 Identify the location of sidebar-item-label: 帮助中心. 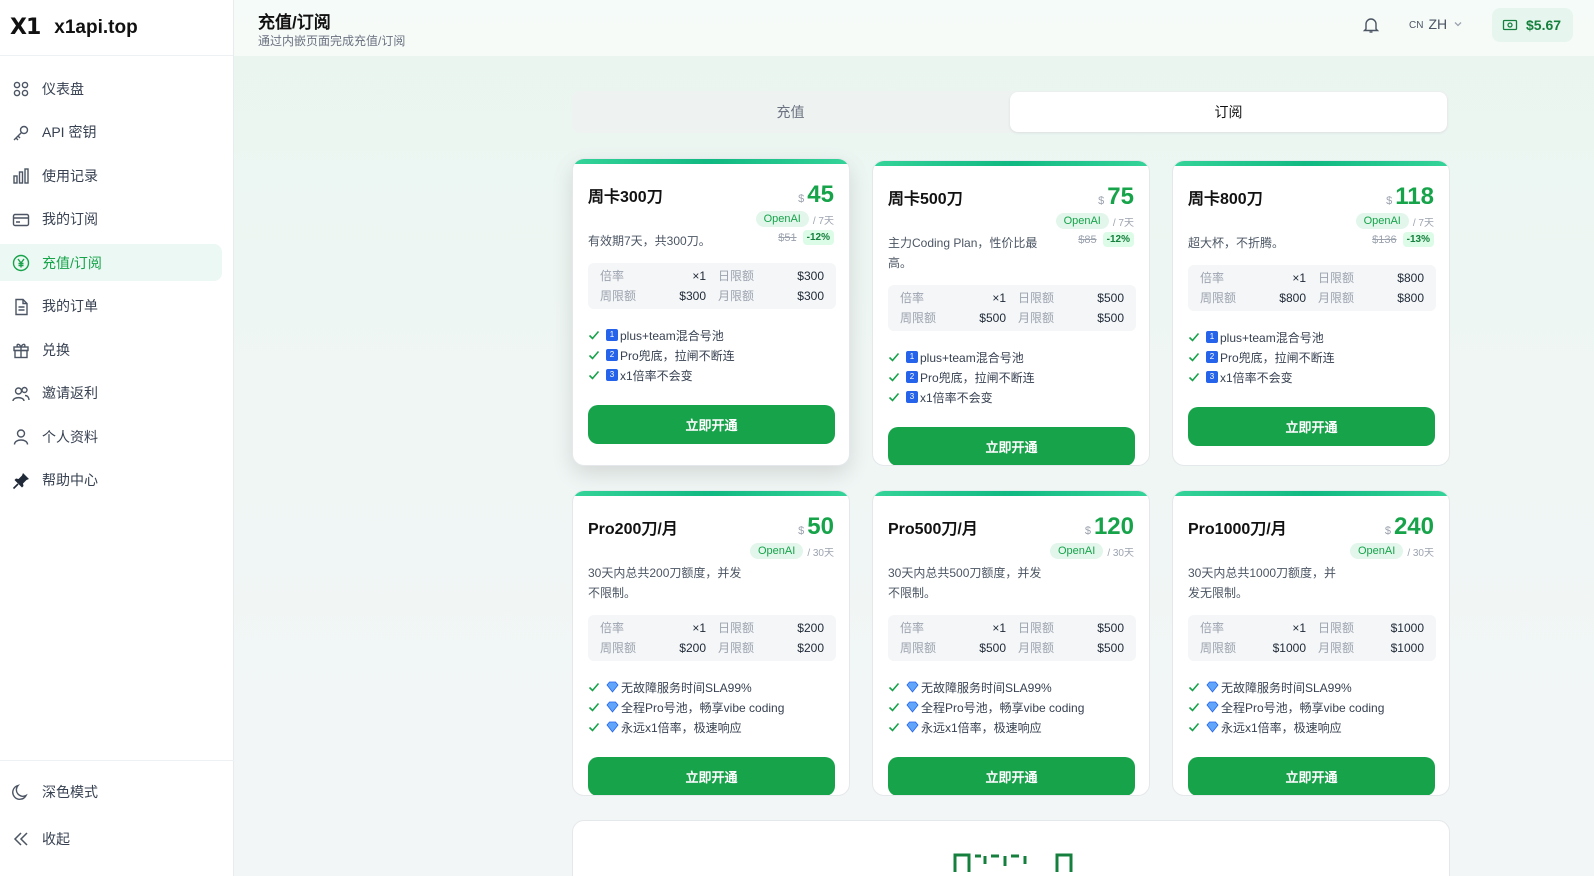
(70, 480).